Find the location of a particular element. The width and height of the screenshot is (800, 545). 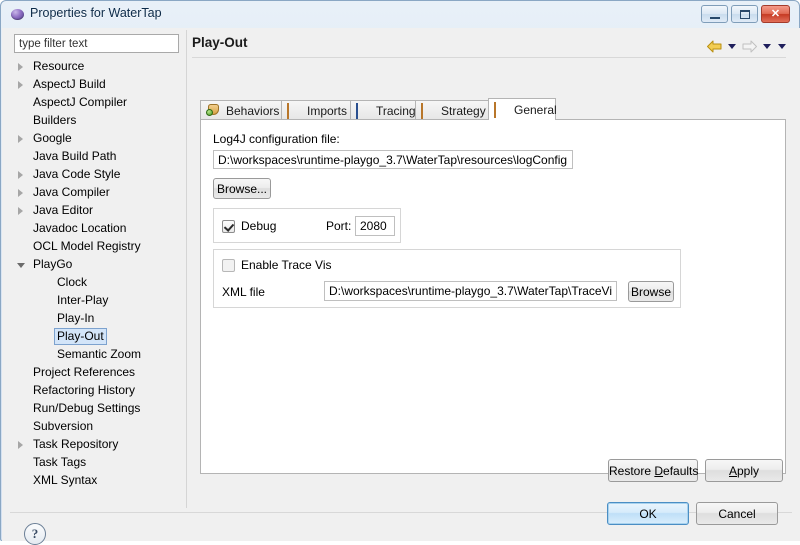

tree-item-label: Subversion is located at coordinates (63, 426).